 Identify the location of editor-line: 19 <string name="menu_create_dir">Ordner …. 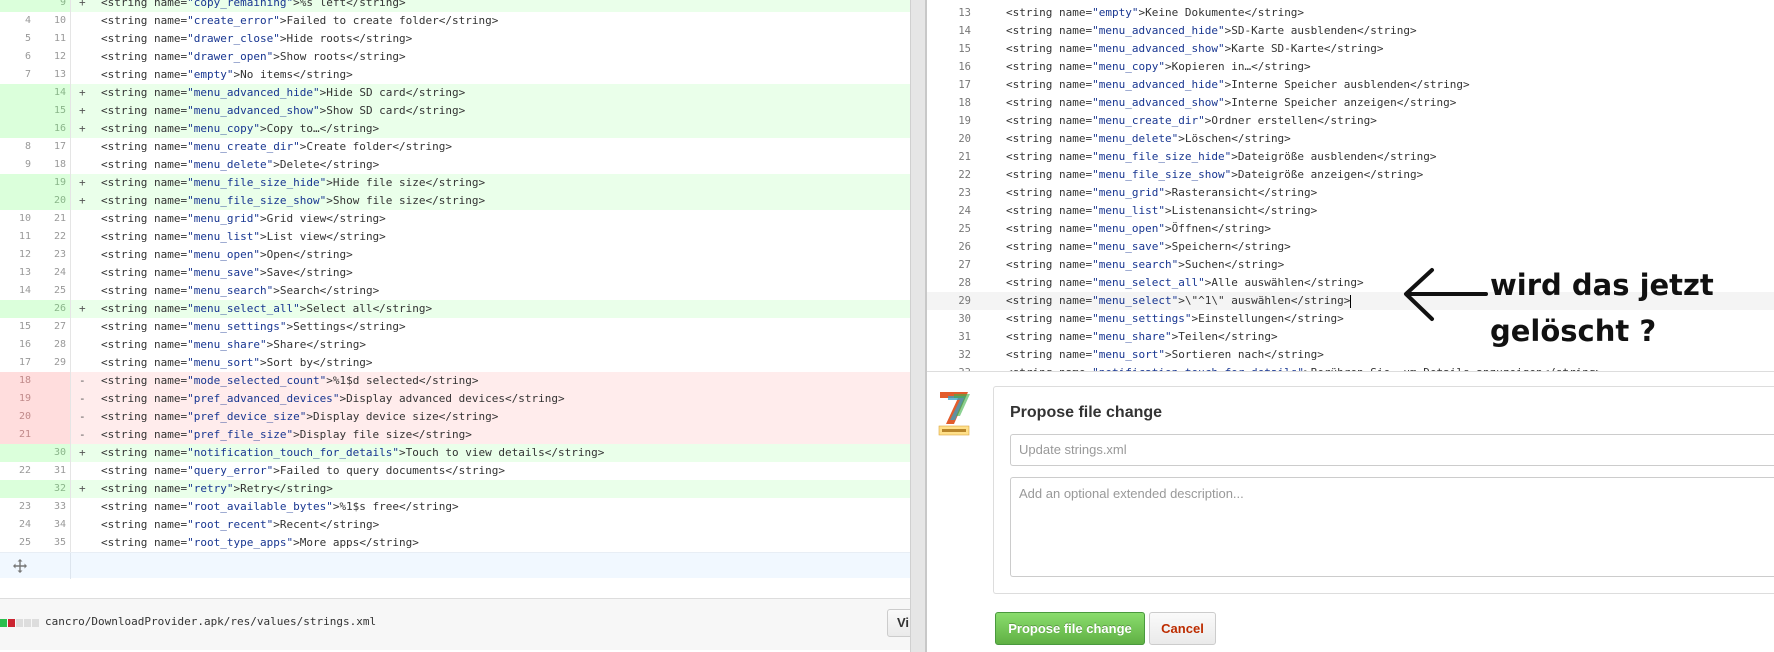
(1350, 121).